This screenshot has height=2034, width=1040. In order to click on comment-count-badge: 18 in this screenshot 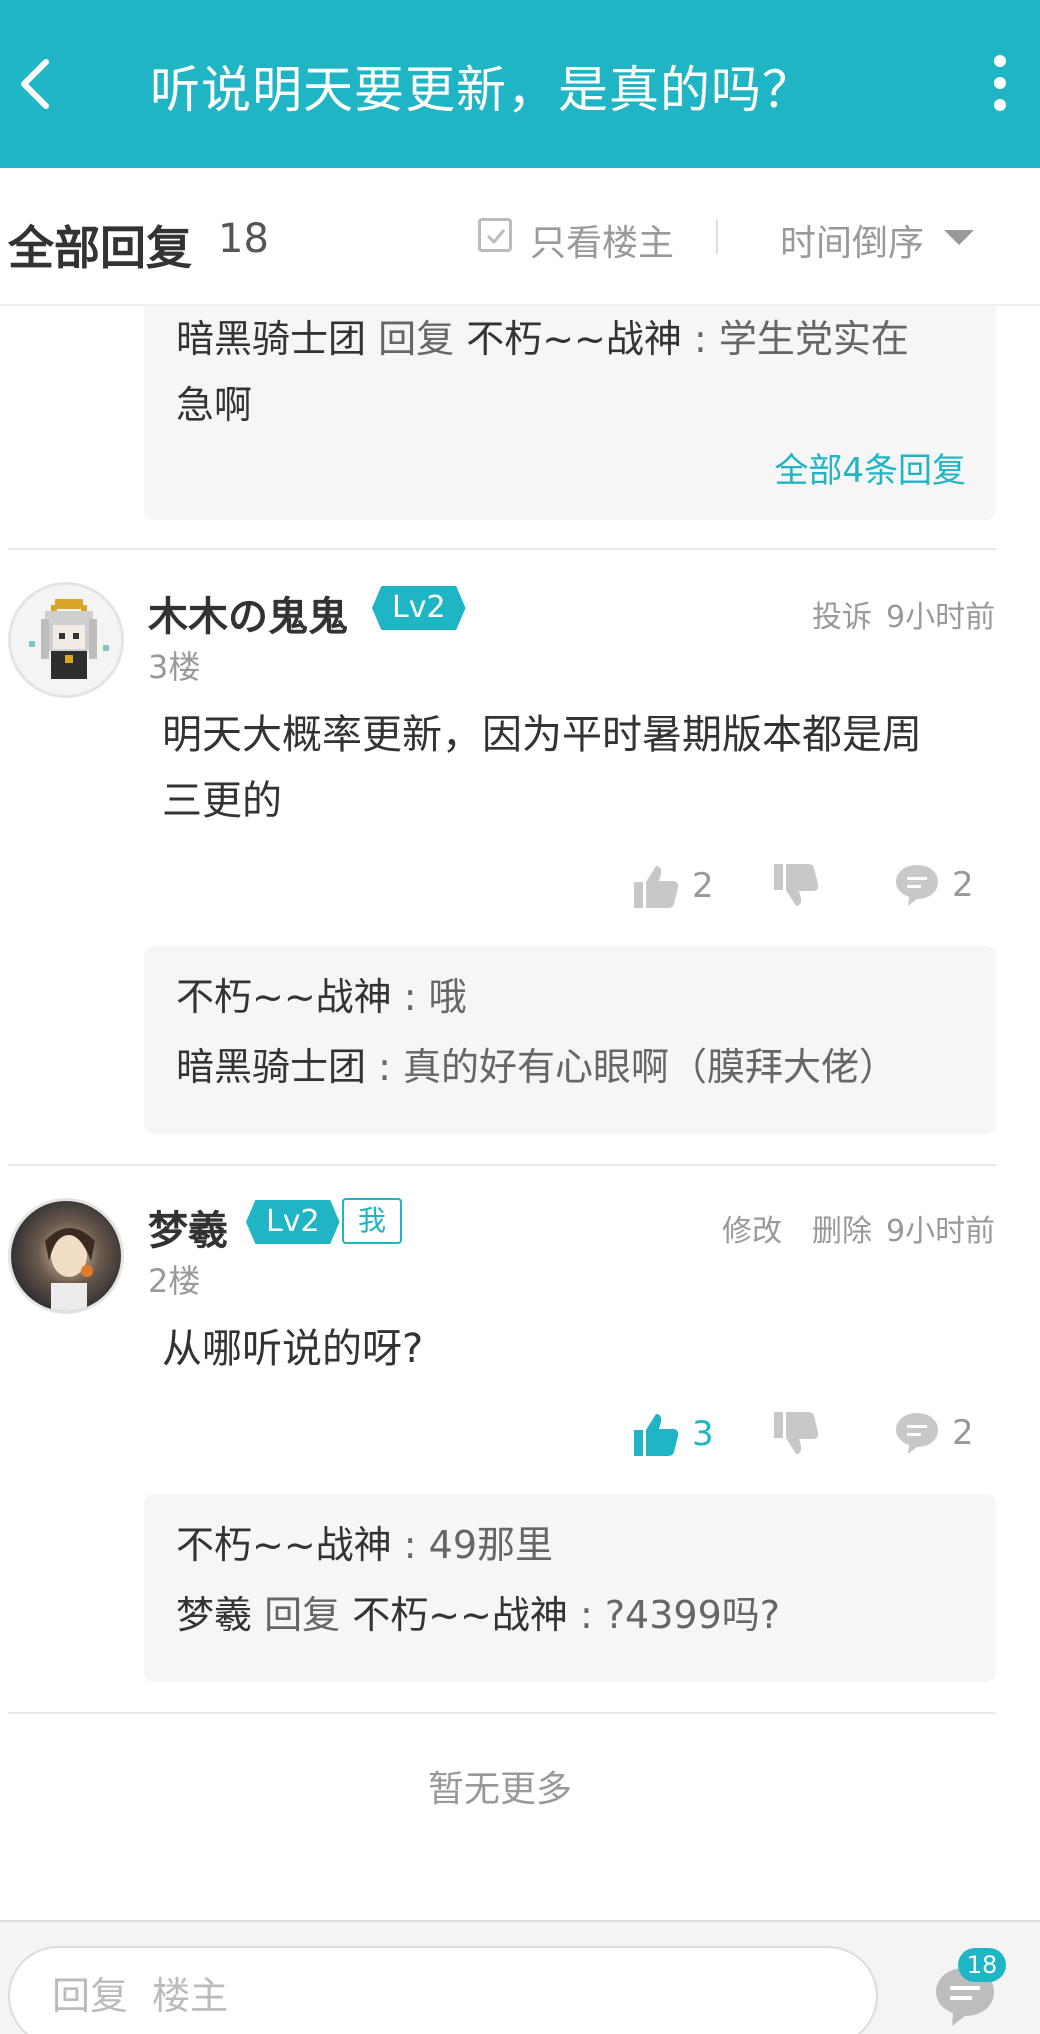, I will do `click(982, 1965)`.